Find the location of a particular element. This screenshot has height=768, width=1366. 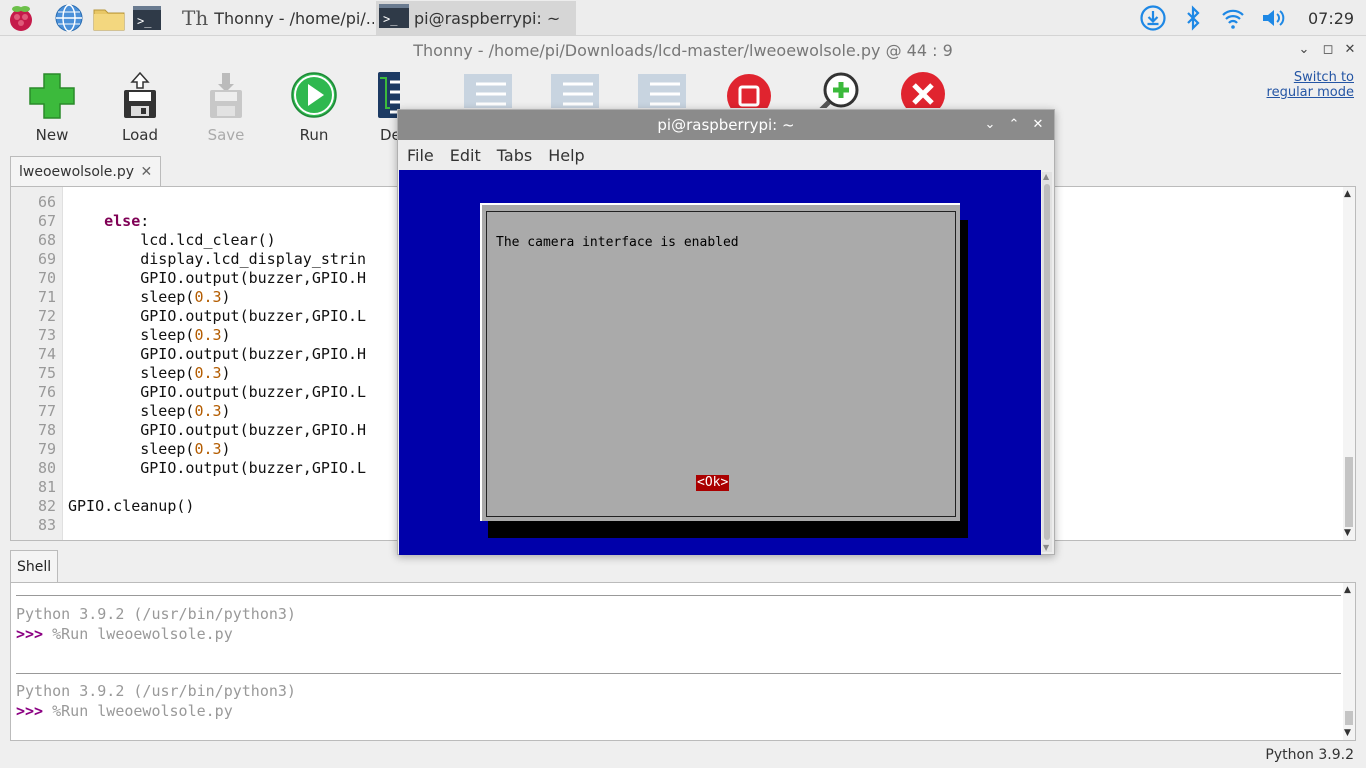

file-manager-icon is located at coordinates (109, 18).